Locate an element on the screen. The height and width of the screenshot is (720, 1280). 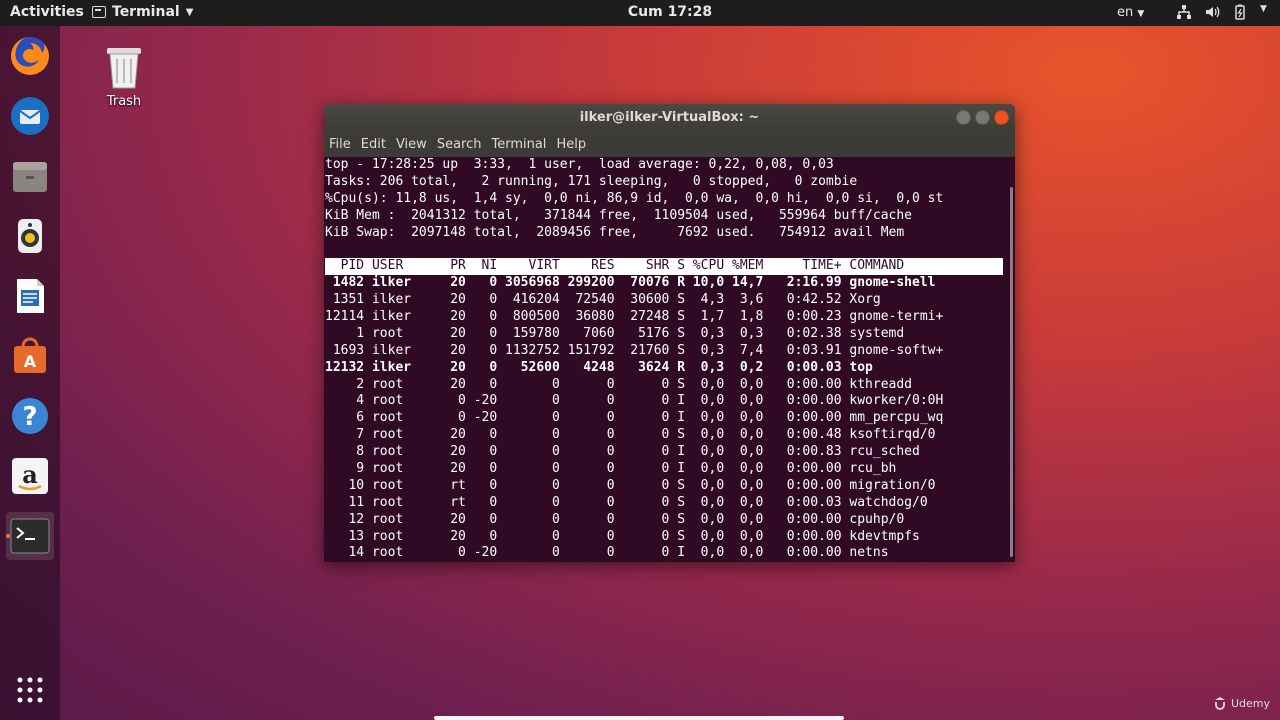
clock: Cum 17:28 is located at coordinates (640, 12).